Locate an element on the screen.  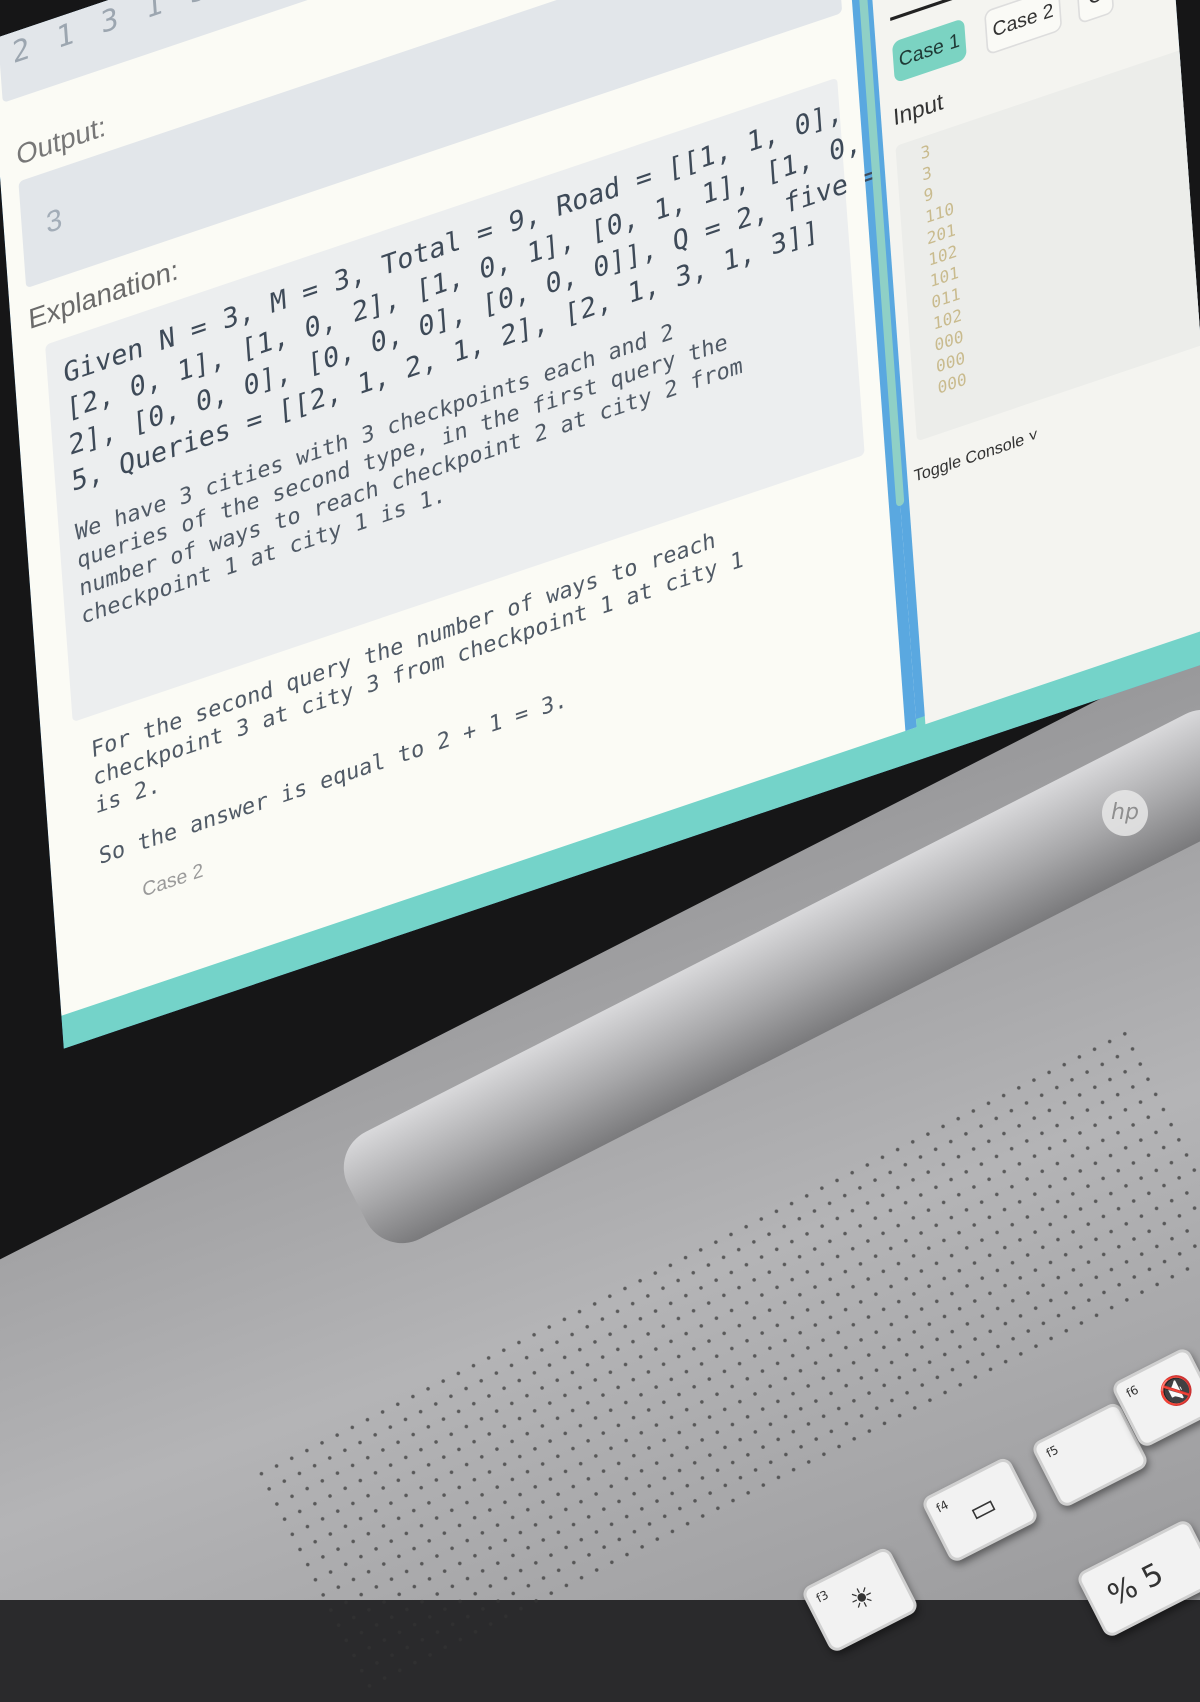
output-value: 3 is located at coordinates (54, 220).